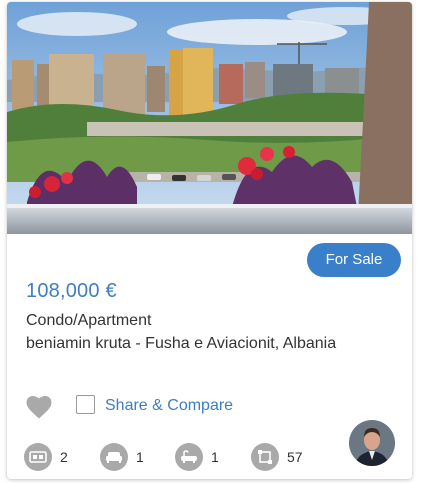 This screenshot has height=483, width=421. Describe the element at coordinates (215, 457) in the screenshot. I see `bathrooms-count: 1` at that location.